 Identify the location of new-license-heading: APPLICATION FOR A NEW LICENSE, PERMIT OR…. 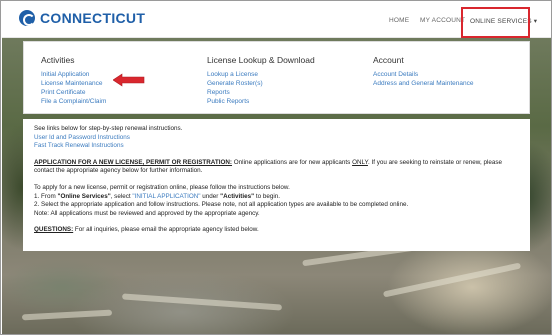
(133, 162).